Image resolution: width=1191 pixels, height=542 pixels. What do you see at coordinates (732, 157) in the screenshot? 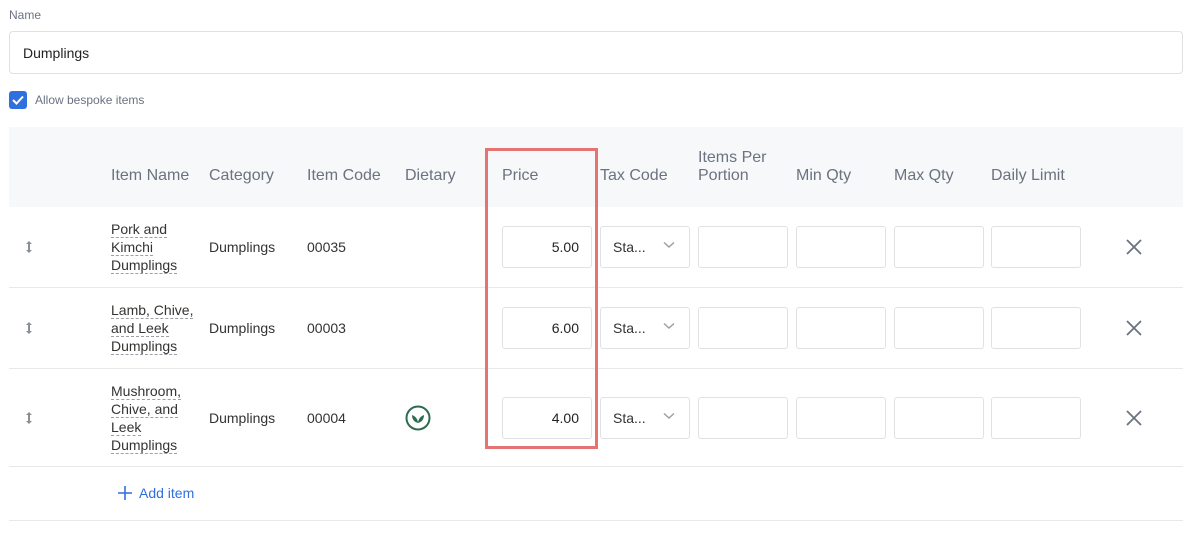
I see `header-items-per-portion-line1: Items Per` at bounding box center [732, 157].